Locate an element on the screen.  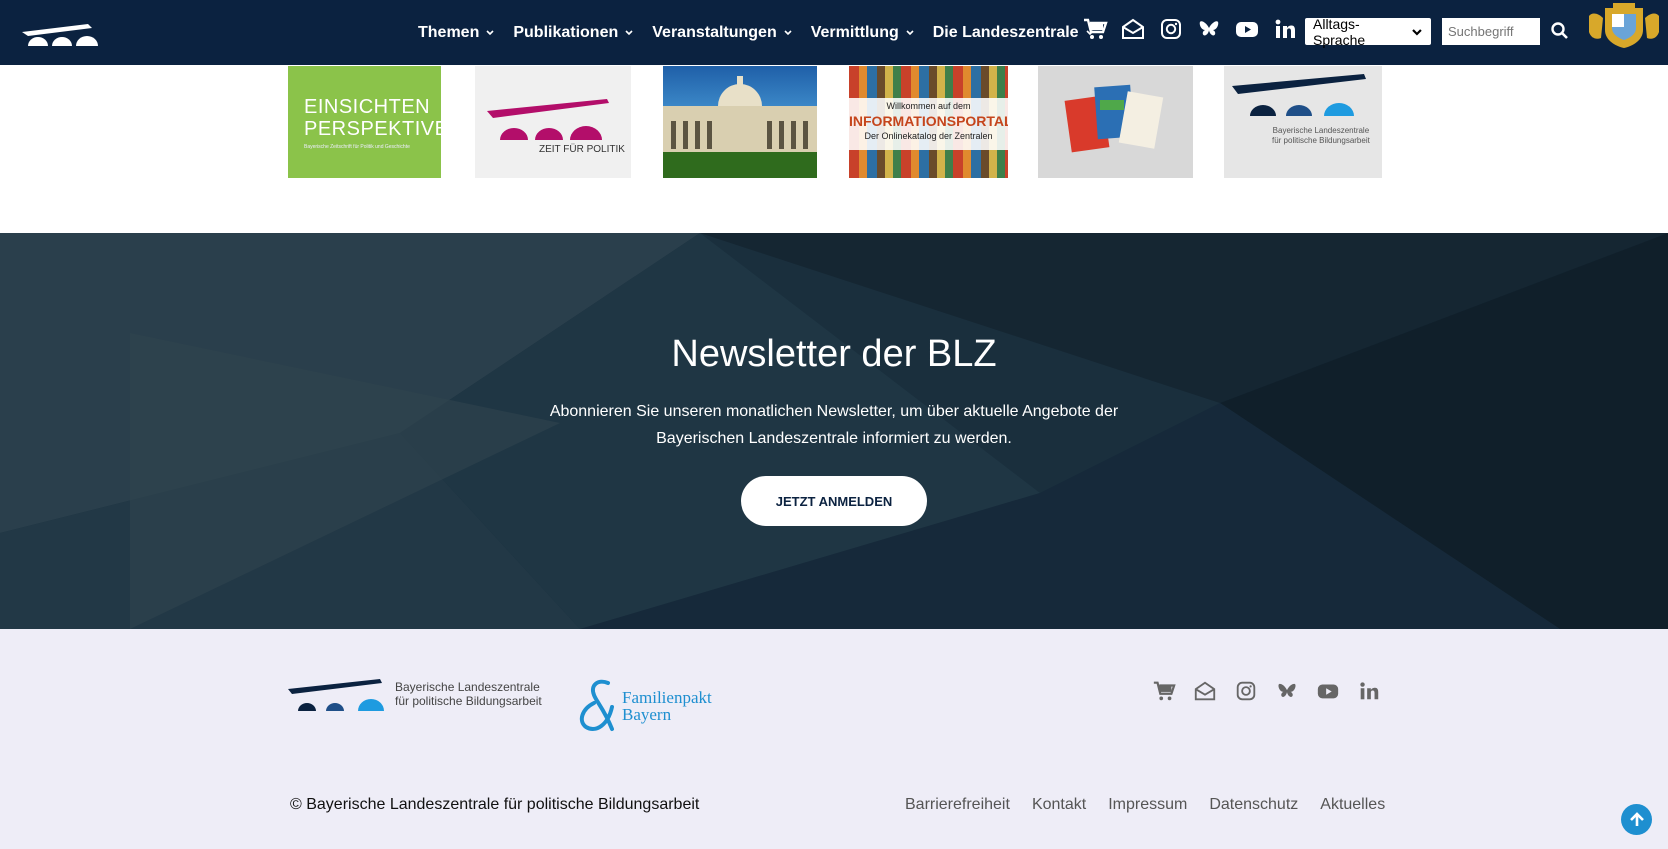
tile-zeit-fuer-politik: ZEIT FÜR POLITIK is located at coordinates (553, 122).